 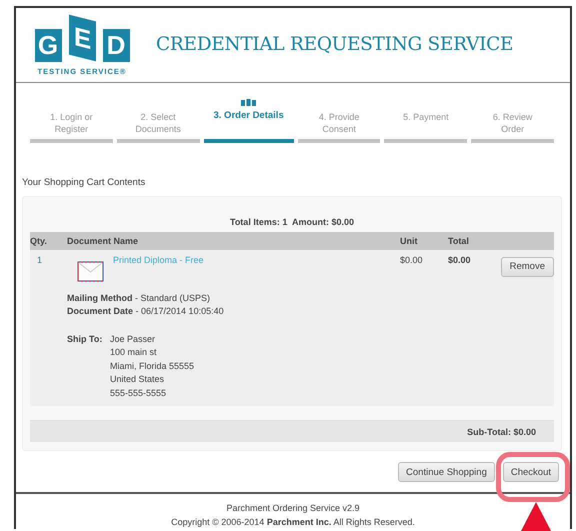 I want to click on step-label: 6. Review Order, so click(x=512, y=122).